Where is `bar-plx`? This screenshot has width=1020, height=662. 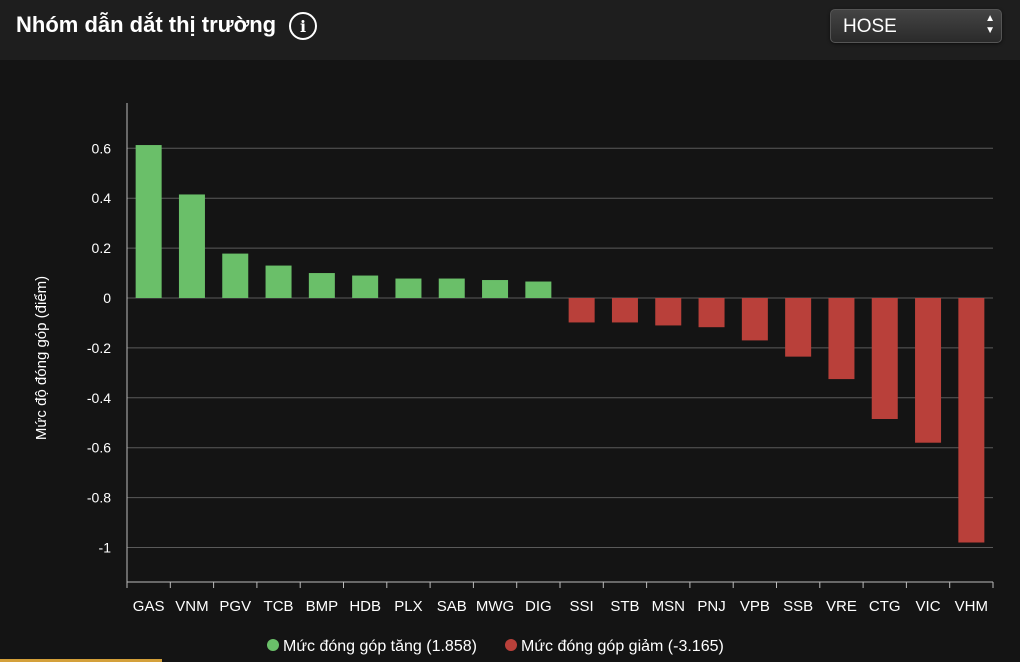 bar-plx is located at coordinates (408, 288).